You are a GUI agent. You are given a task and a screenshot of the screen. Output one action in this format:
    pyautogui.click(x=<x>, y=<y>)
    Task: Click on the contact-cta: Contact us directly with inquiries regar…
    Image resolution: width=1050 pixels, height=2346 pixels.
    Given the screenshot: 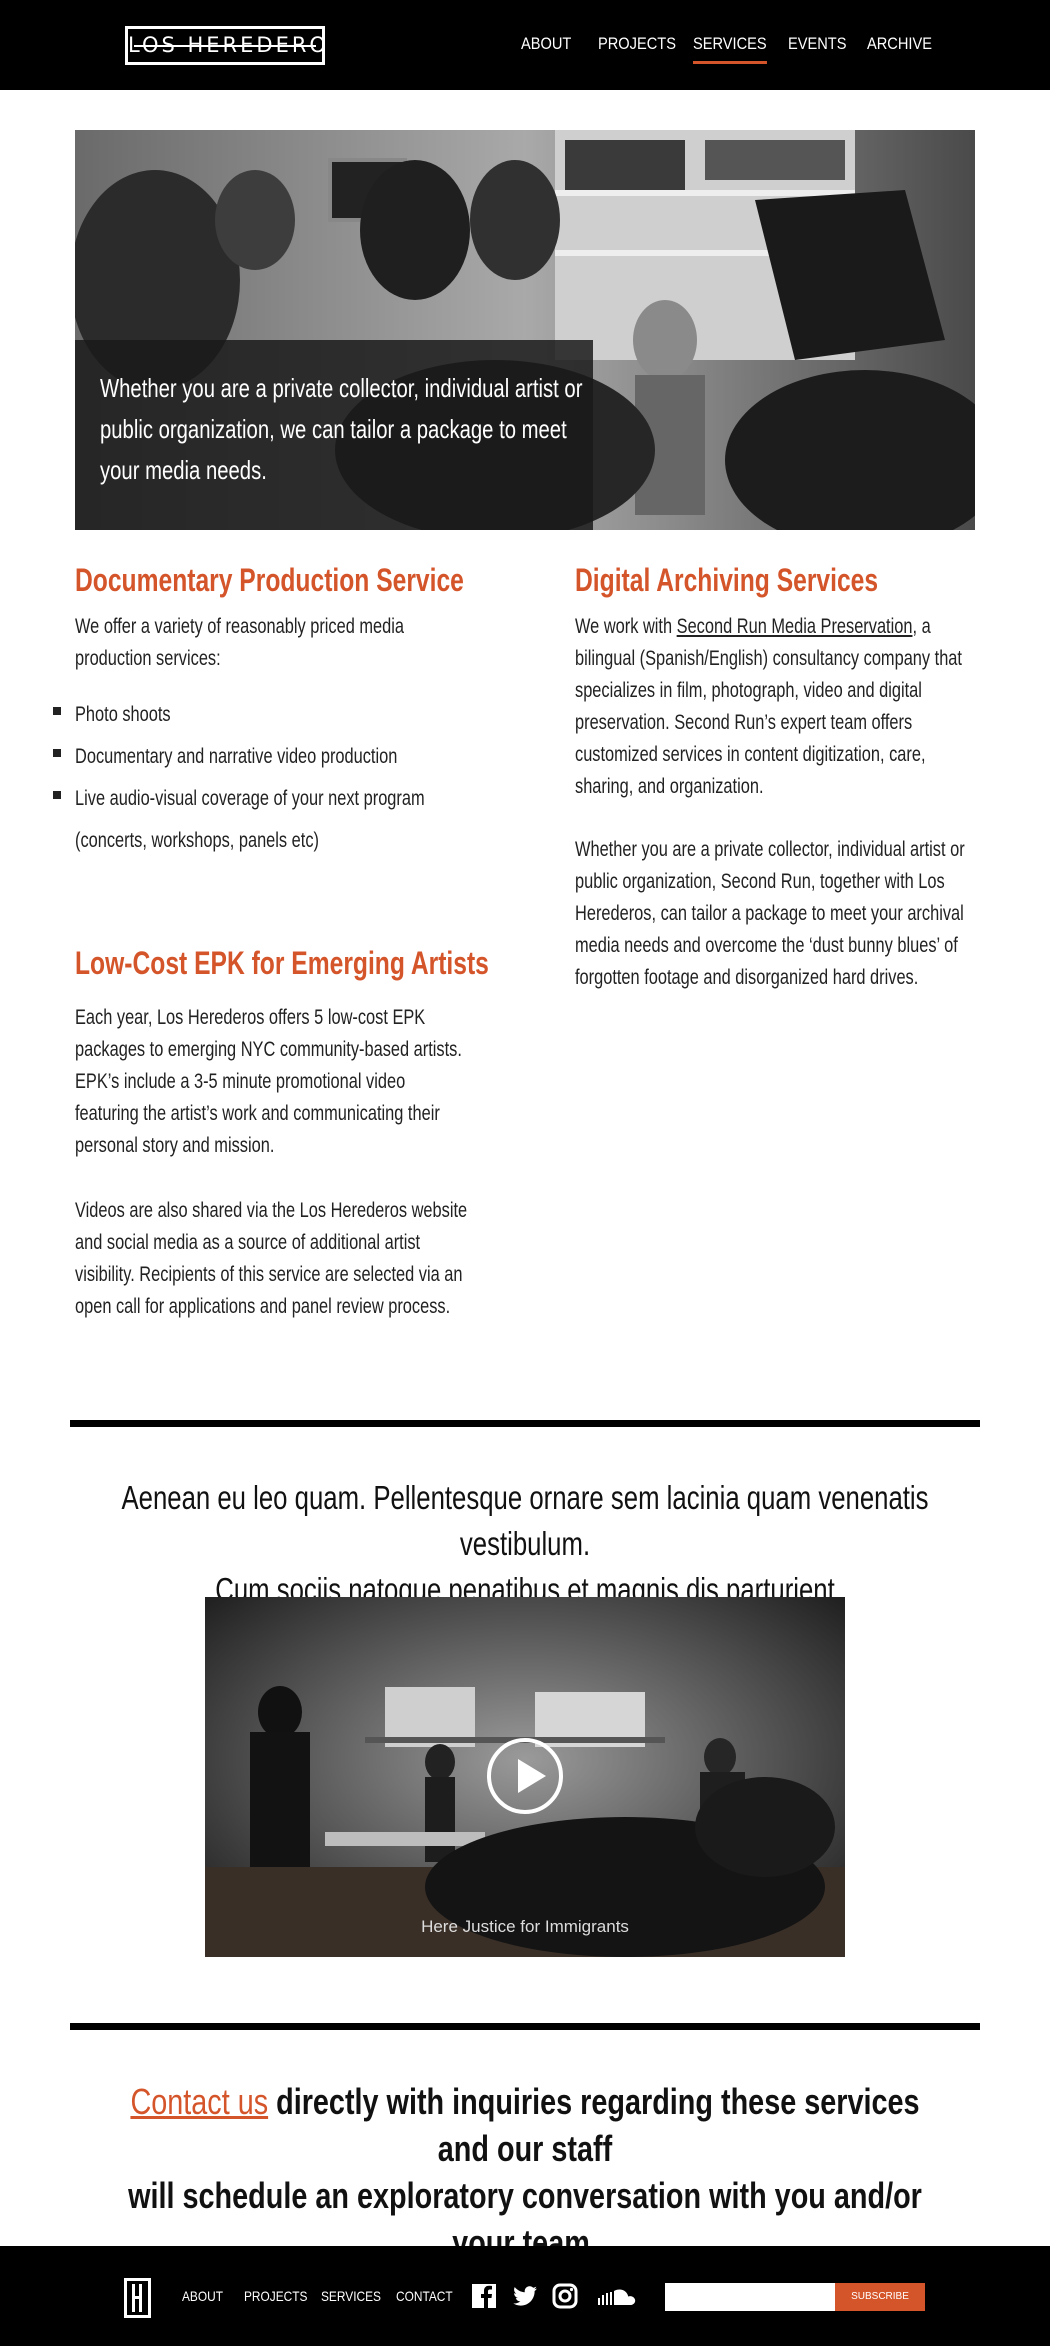 What is the action you would take?
    pyautogui.click(x=525, y=2172)
    